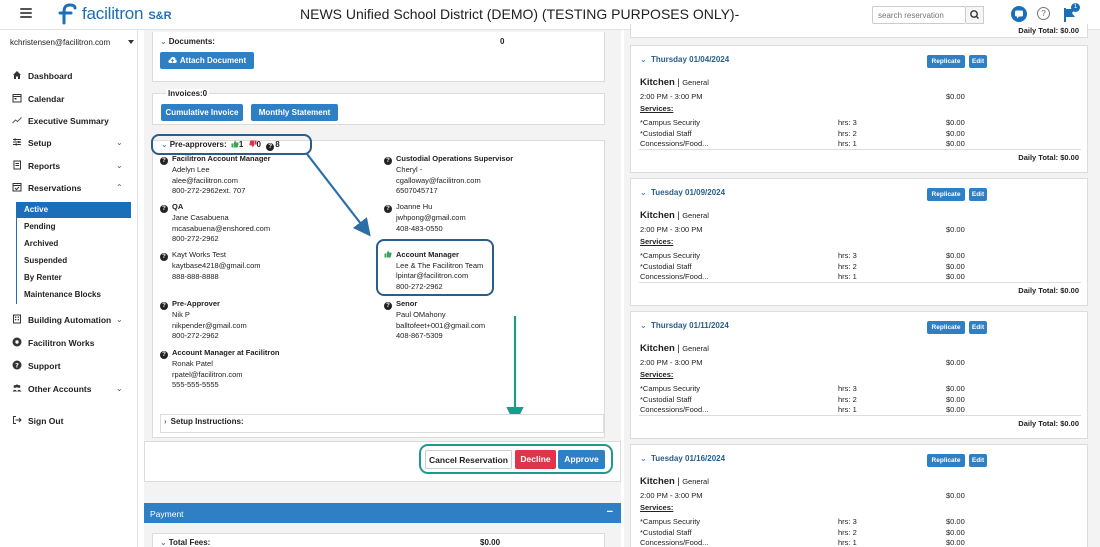  I want to click on sidebar-item-reservations: Reservations ⌃, so click(69, 187).